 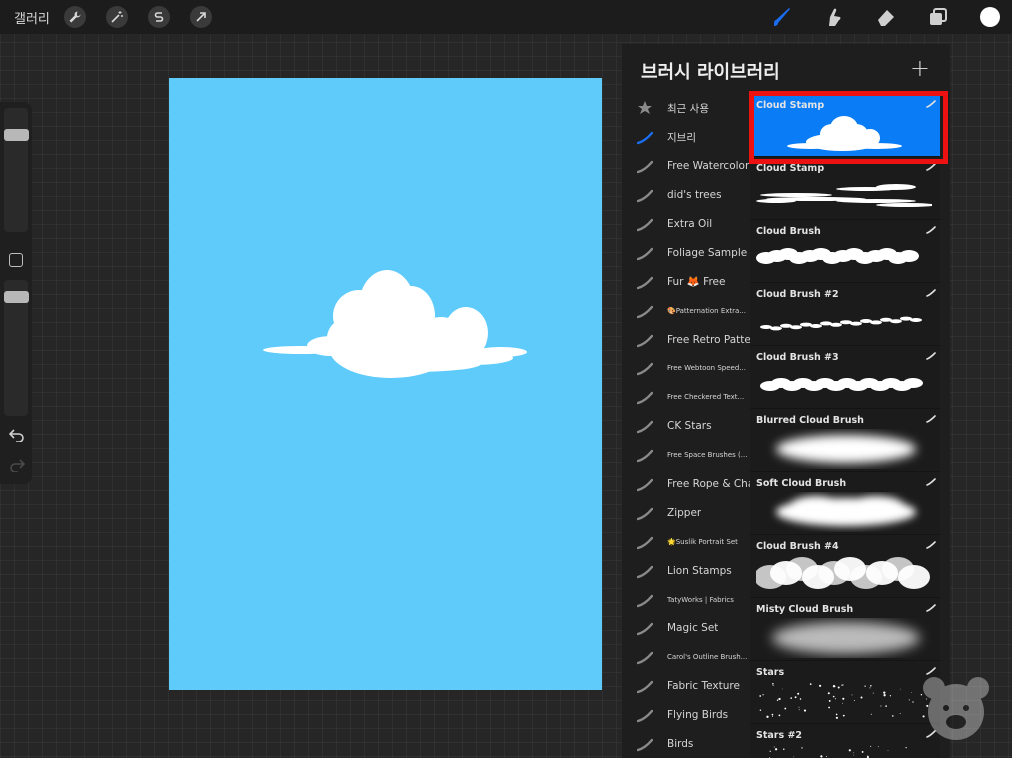 I want to click on brush-set-label: CK Stars, so click(x=689, y=426).